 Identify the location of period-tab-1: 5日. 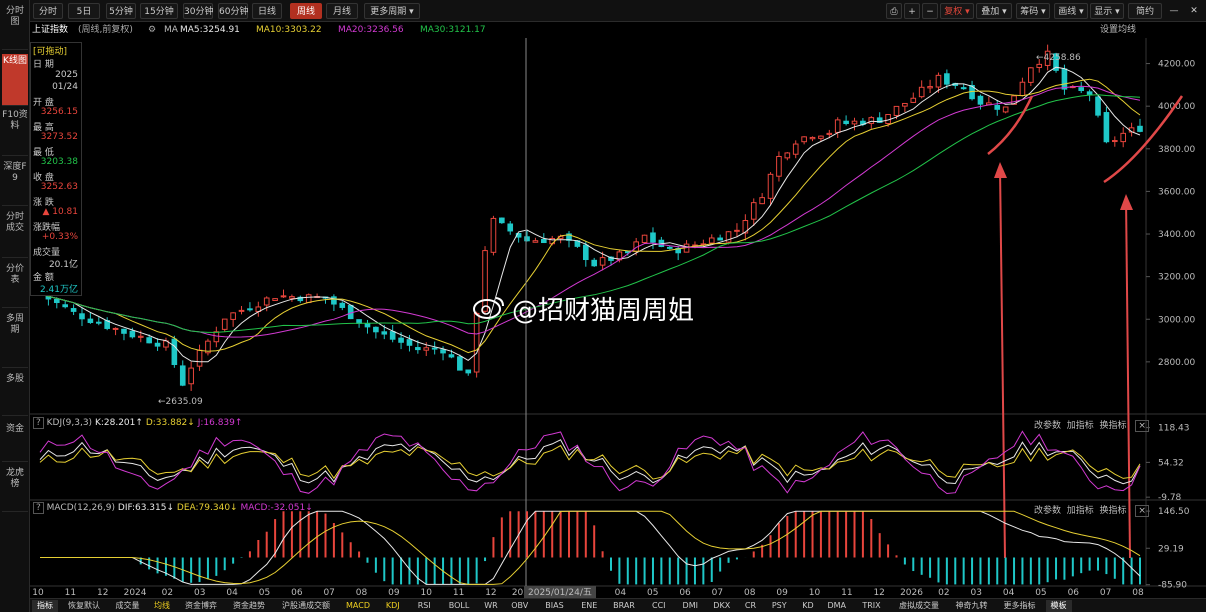
(84, 11).